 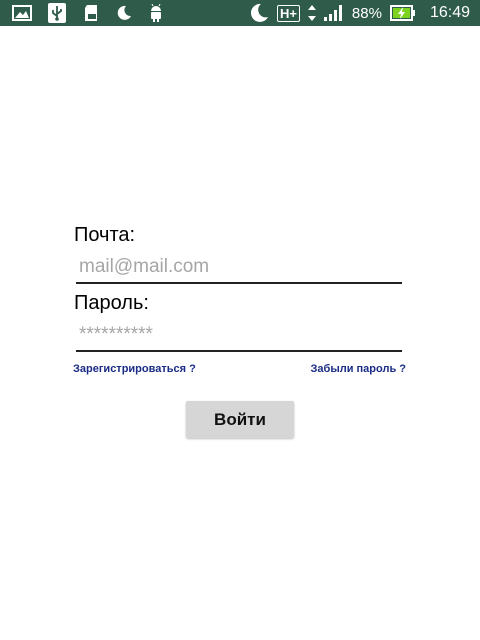 I want to click on battery-percentage: 88%, so click(x=366, y=13).